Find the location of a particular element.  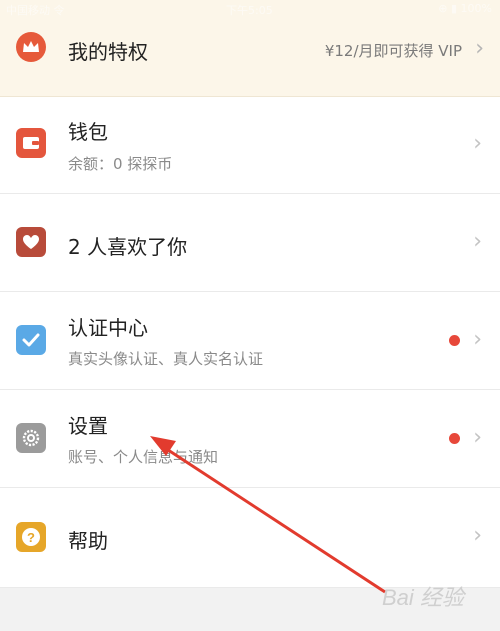

watermark-text: Bai 经验 is located at coordinates (423, 597).